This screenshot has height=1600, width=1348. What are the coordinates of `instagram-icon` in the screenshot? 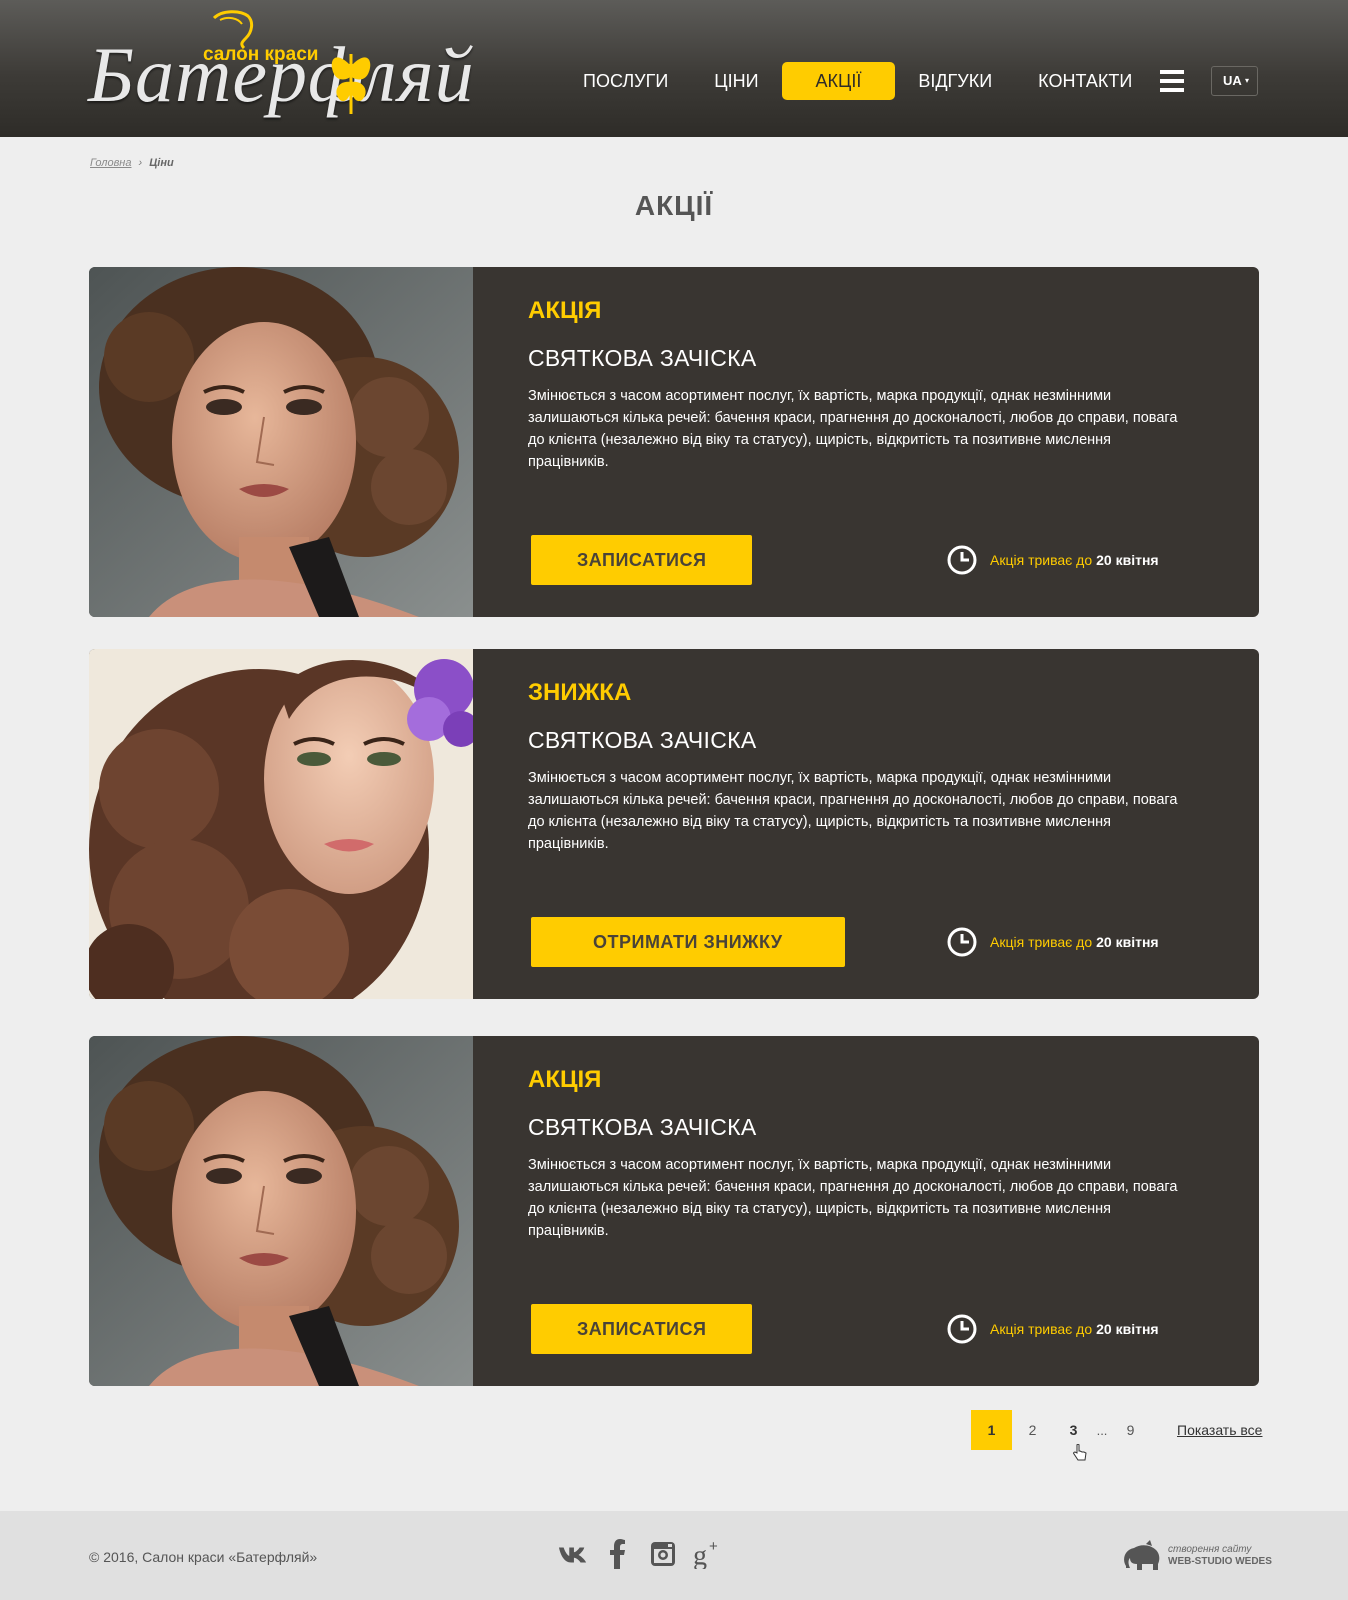 It's located at (663, 1554).